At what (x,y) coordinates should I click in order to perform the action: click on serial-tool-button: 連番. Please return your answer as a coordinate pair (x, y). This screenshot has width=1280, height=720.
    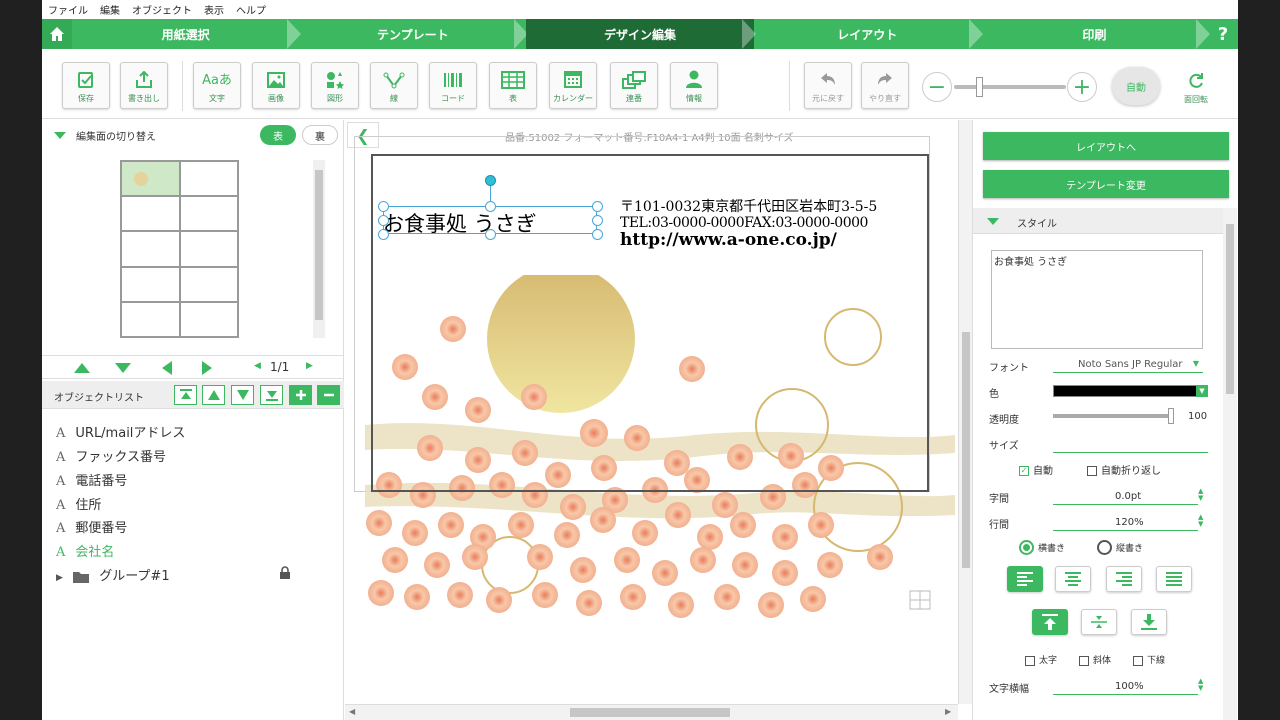
    Looking at the image, I should click on (634, 85).